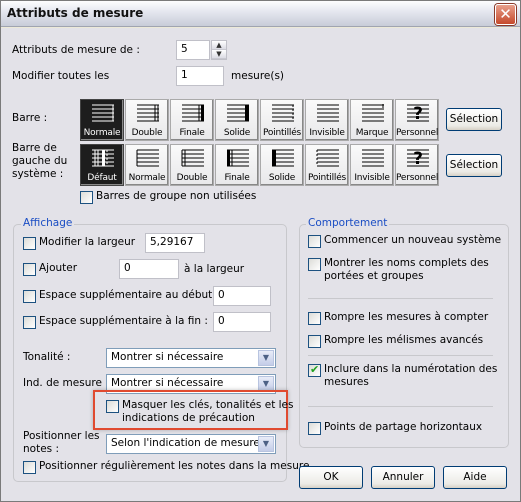 The width and height of the screenshot is (521, 502). What do you see at coordinates (185, 443) in the screenshot?
I see `position-notes-select-value: Selon l'indication de mesure` at bounding box center [185, 443].